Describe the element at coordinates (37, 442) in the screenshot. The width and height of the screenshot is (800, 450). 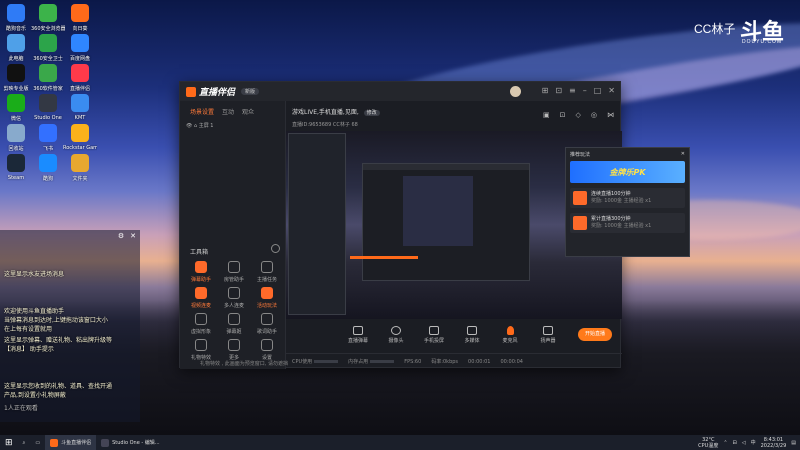
I see `taskview-icon: ▭` at that location.